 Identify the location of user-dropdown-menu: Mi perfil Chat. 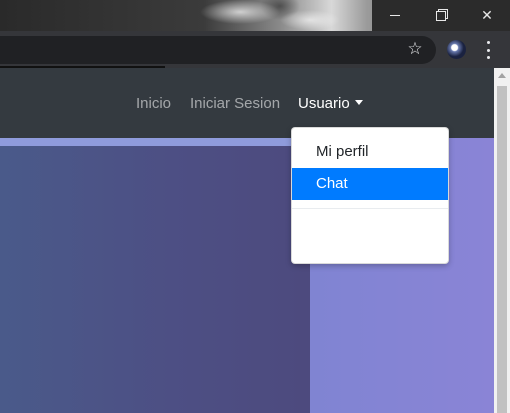
(370, 195).